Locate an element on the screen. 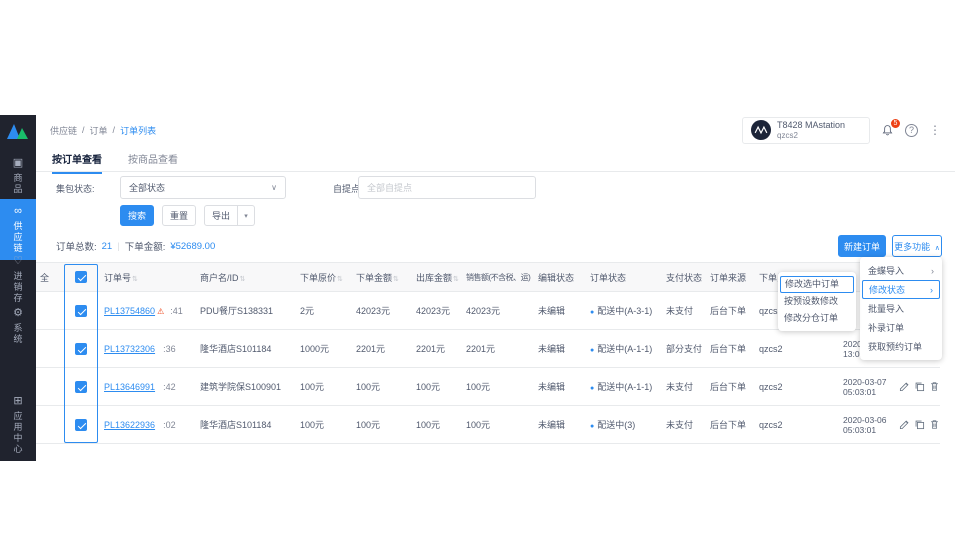  column-header-edit-status: 编辑状态 is located at coordinates (560, 277).